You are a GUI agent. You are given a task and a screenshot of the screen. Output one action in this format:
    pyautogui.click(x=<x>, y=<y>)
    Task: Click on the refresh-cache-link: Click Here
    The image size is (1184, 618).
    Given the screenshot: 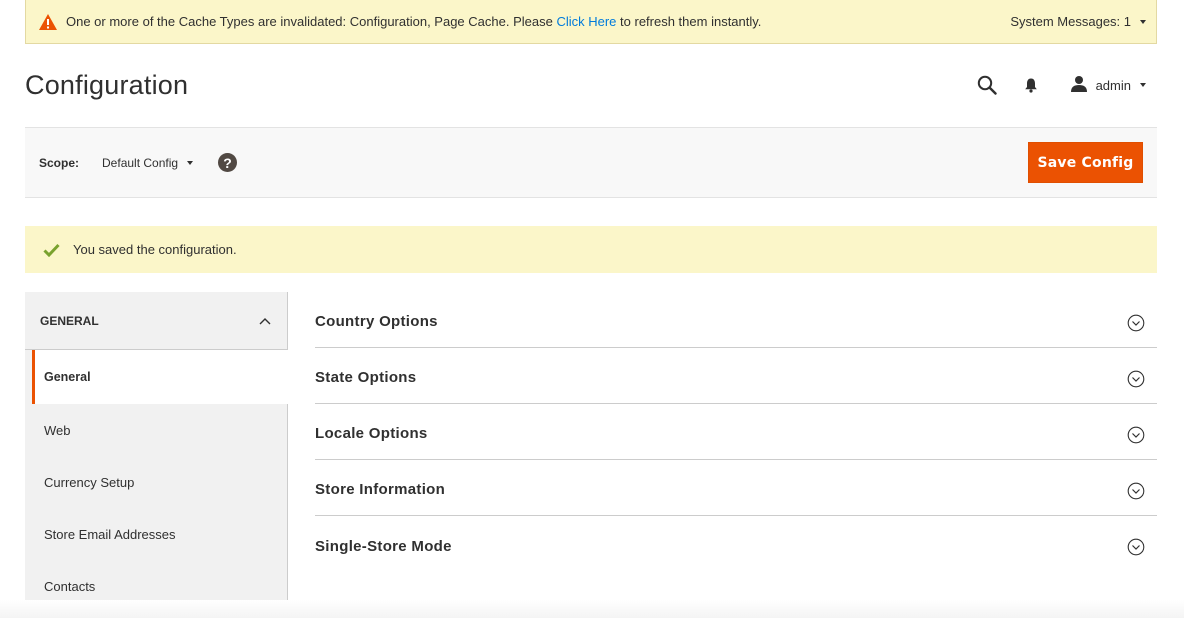 What is the action you would take?
    pyautogui.click(x=586, y=21)
    